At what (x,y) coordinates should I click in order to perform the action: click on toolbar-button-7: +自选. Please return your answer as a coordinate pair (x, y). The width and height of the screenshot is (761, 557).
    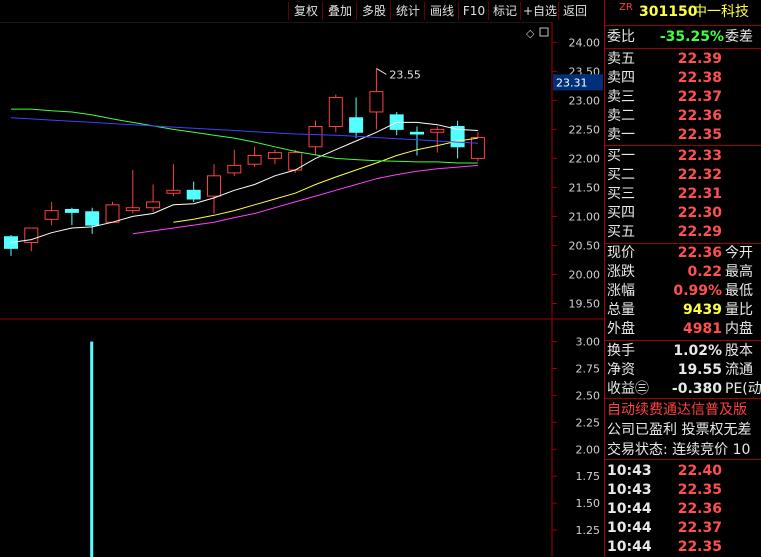
    Looking at the image, I should click on (539, 11).